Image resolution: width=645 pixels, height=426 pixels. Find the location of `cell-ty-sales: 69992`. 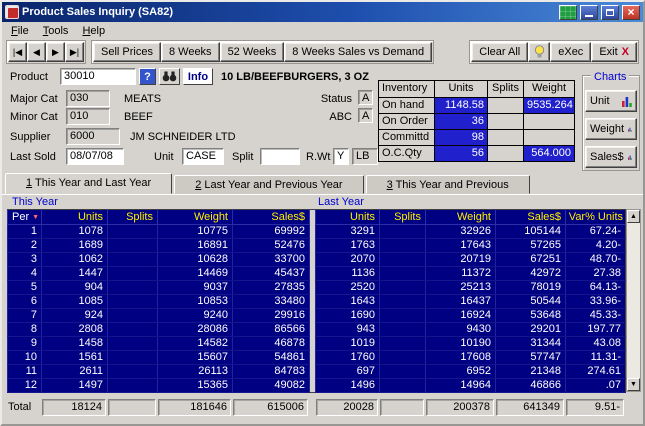

cell-ty-sales: 69992 is located at coordinates (271, 231).